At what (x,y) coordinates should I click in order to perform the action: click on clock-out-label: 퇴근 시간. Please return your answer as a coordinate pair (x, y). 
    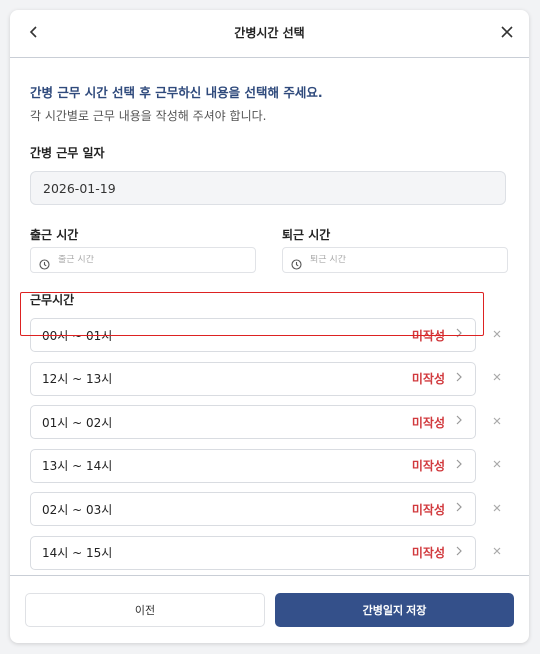
    Looking at the image, I should click on (306, 235).